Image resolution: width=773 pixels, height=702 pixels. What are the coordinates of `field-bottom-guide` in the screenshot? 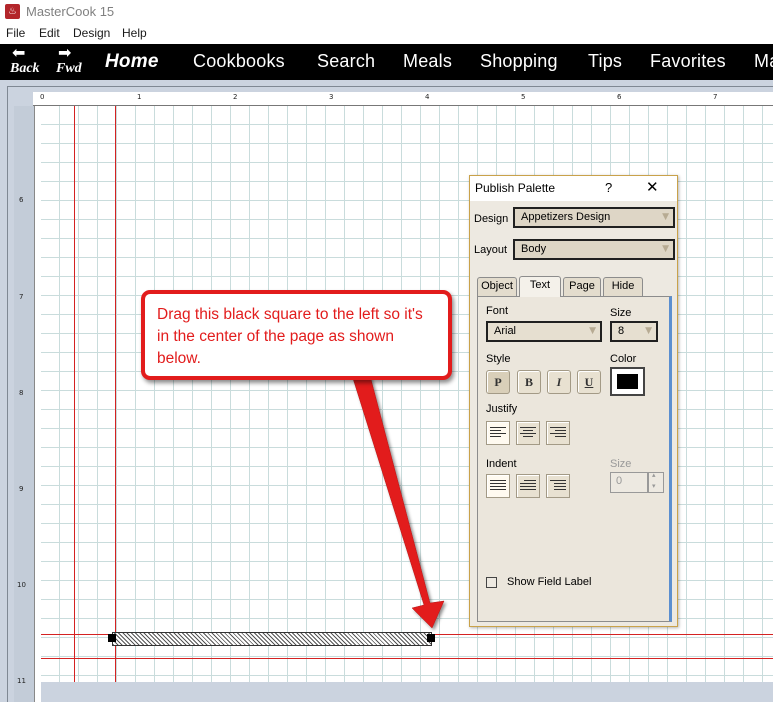 It's located at (407, 658).